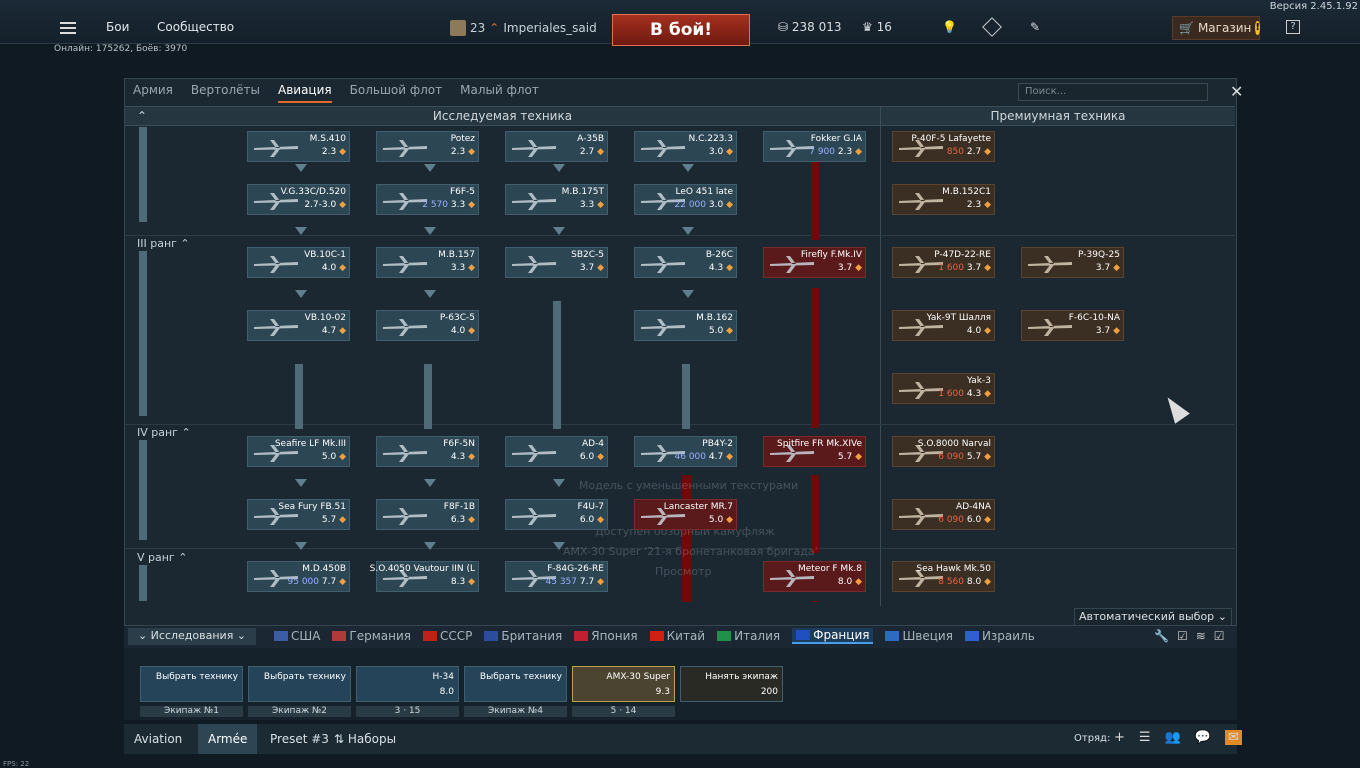 The height and width of the screenshot is (768, 1360). I want to click on nation-tab: Китай, so click(677, 636).